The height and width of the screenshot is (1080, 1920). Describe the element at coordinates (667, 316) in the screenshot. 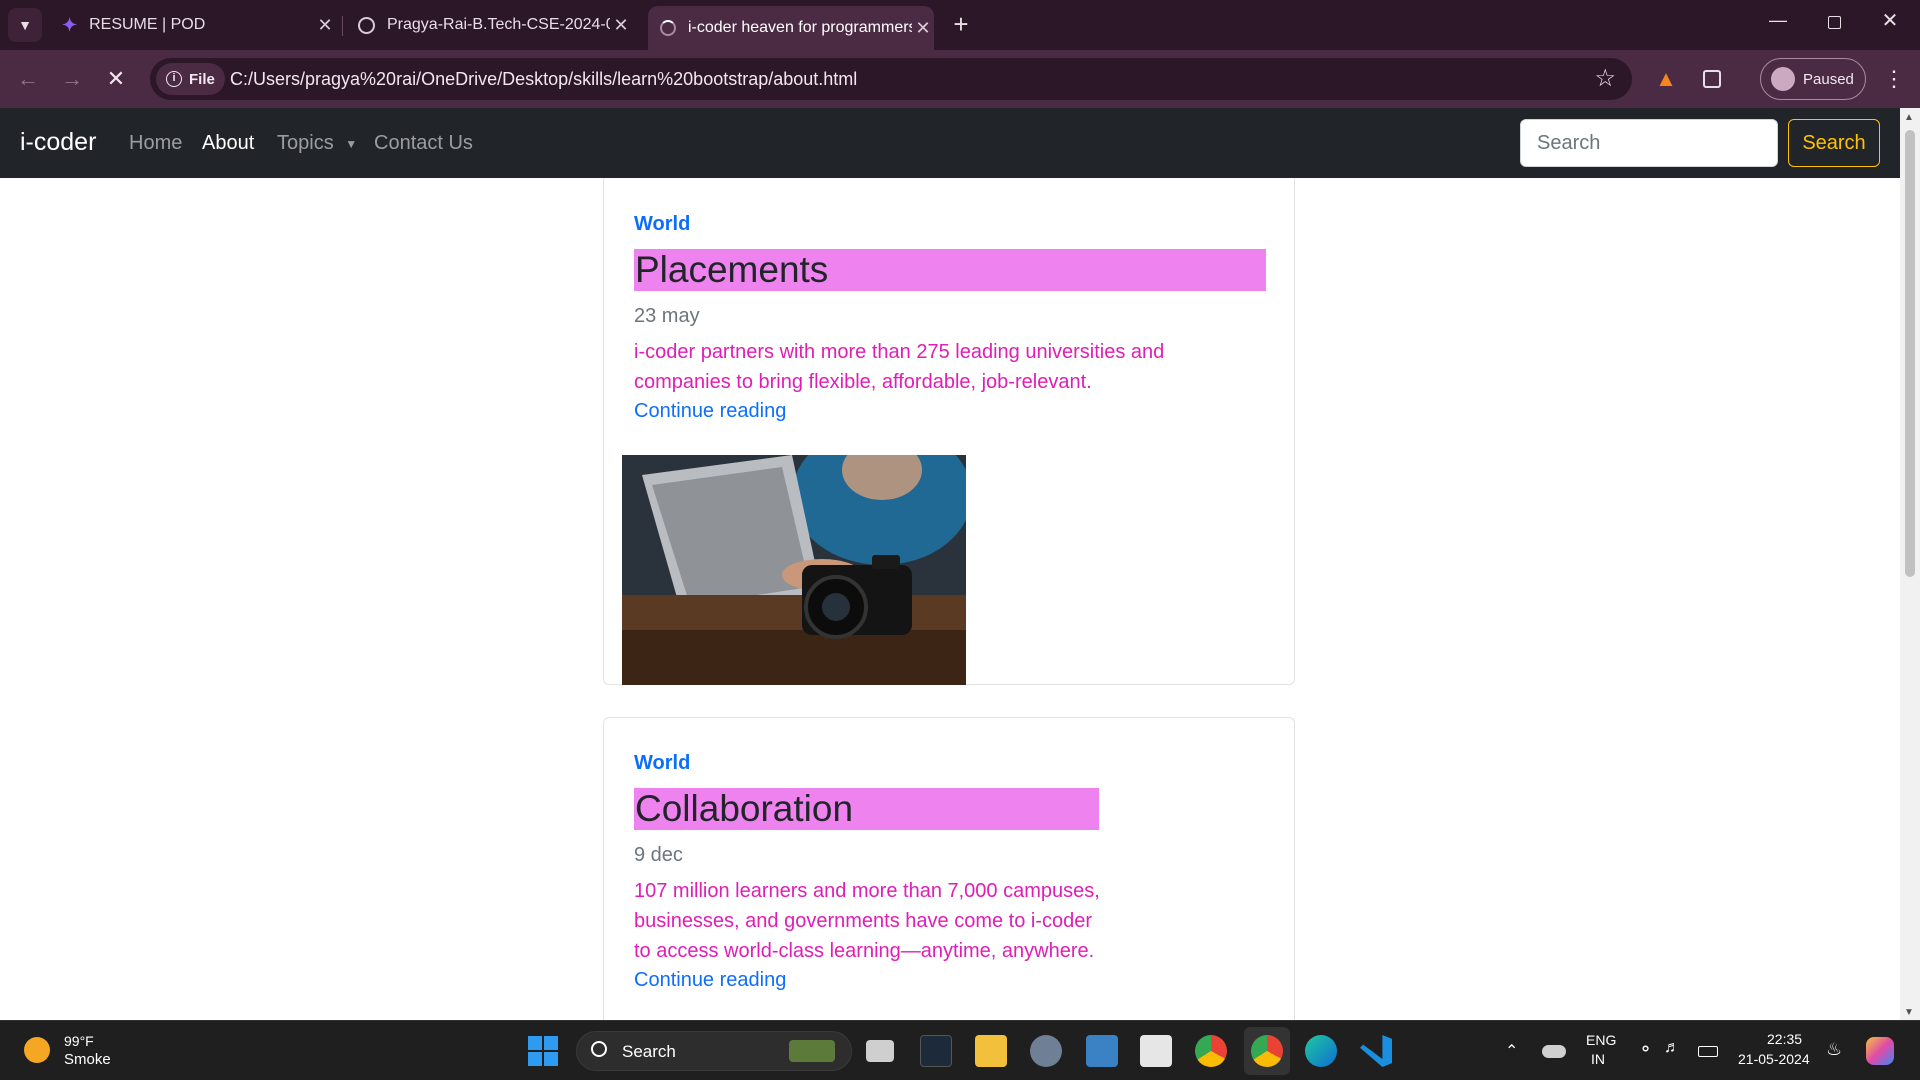

I see `article-date: 23 may` at that location.